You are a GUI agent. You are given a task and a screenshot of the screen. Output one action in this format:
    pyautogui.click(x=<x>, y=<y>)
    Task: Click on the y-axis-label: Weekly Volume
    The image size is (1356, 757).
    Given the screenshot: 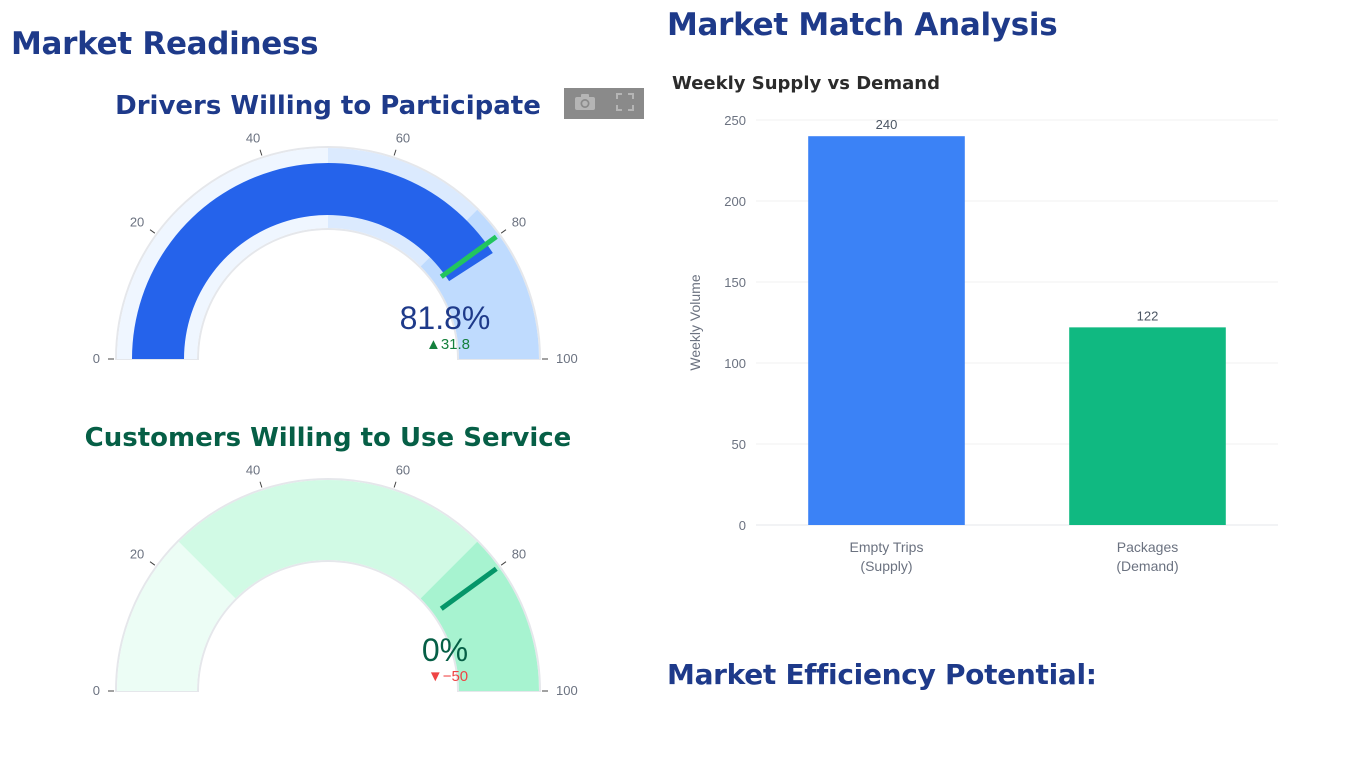 What is the action you would take?
    pyautogui.click(x=695, y=322)
    